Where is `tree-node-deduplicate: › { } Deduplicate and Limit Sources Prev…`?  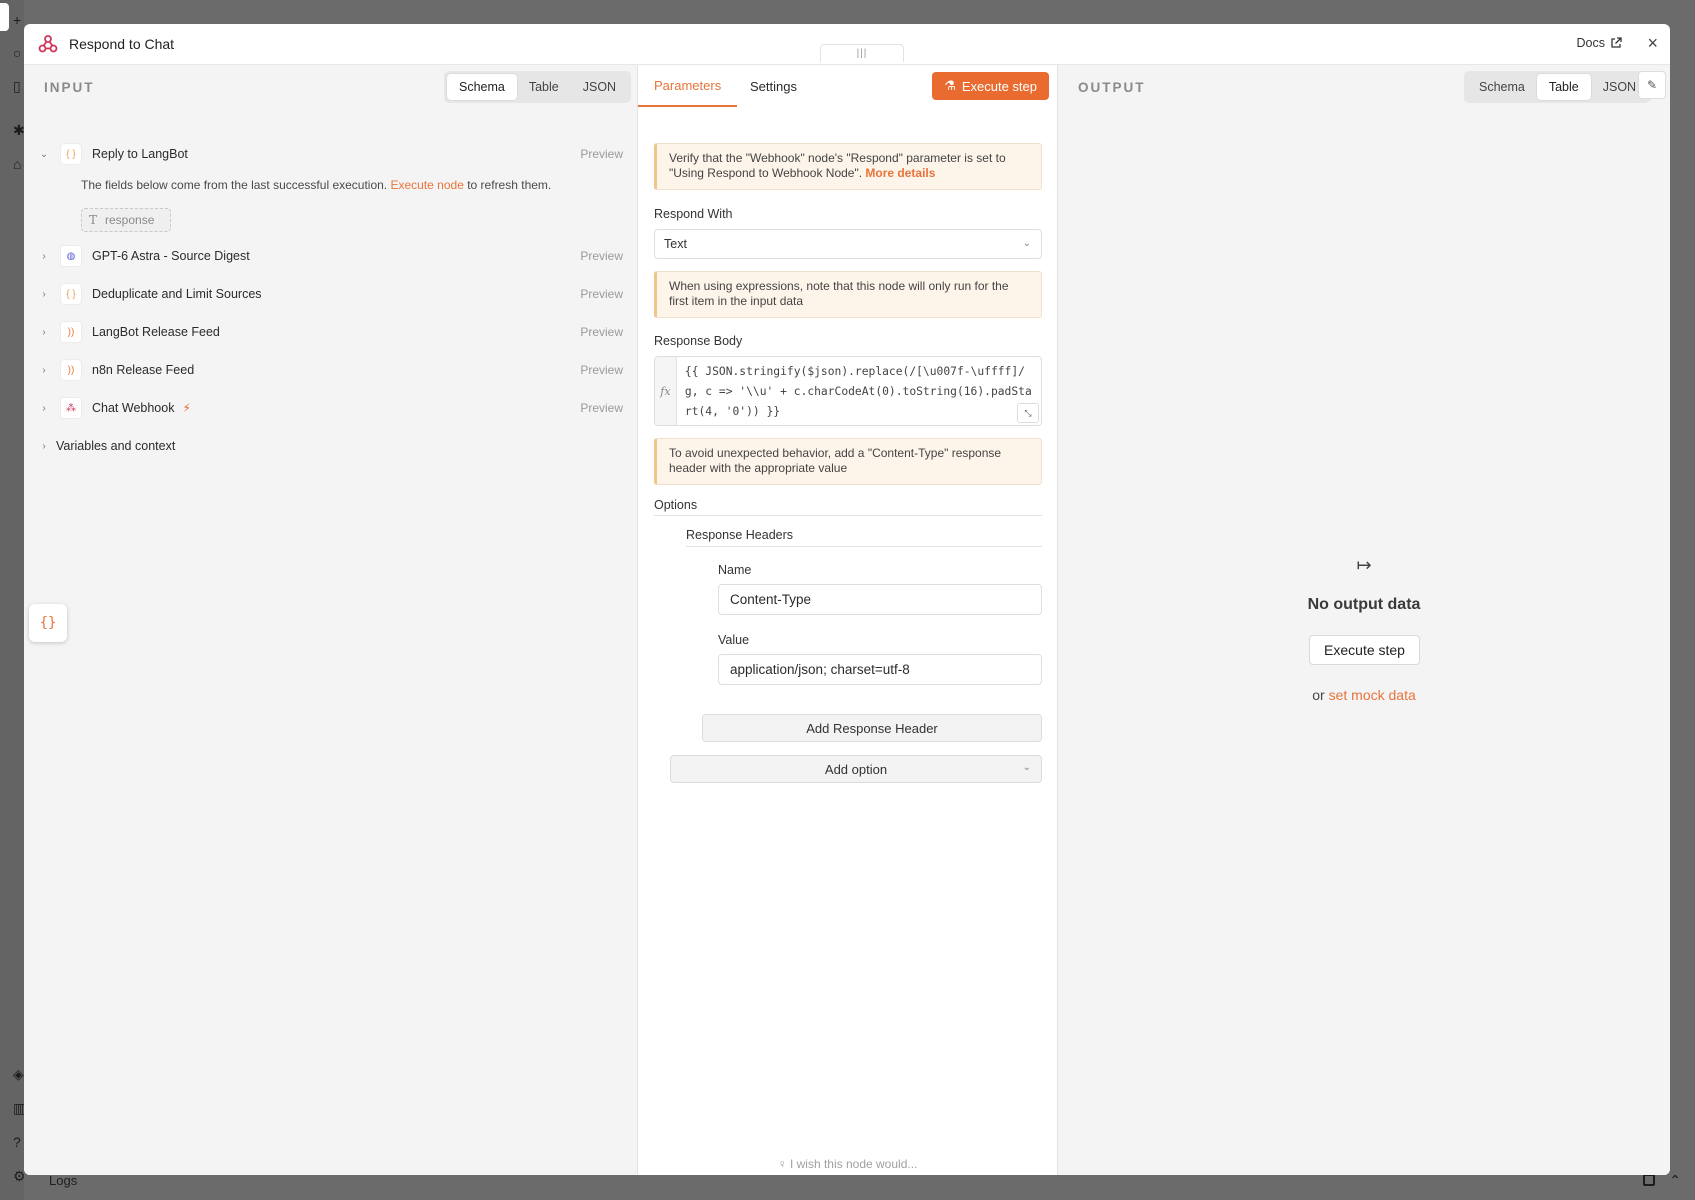 tree-node-deduplicate: › { } Deduplicate and Limit Sources Prev… is located at coordinates (333, 294).